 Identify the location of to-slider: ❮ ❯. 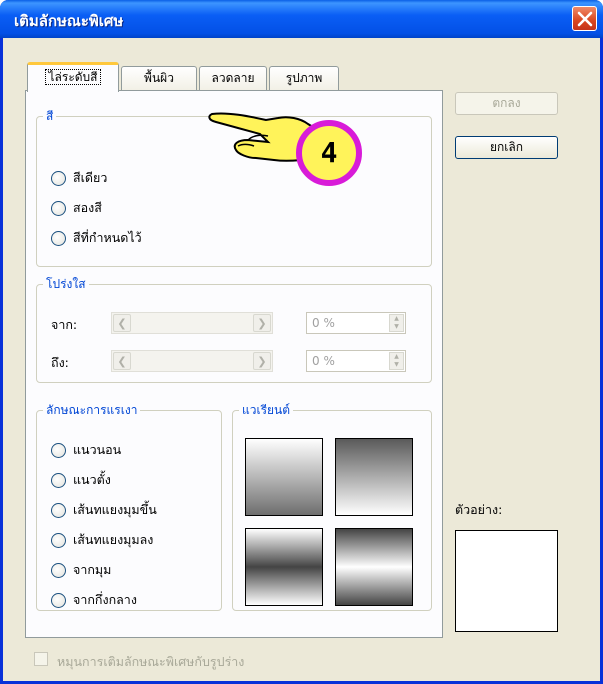
(192, 361).